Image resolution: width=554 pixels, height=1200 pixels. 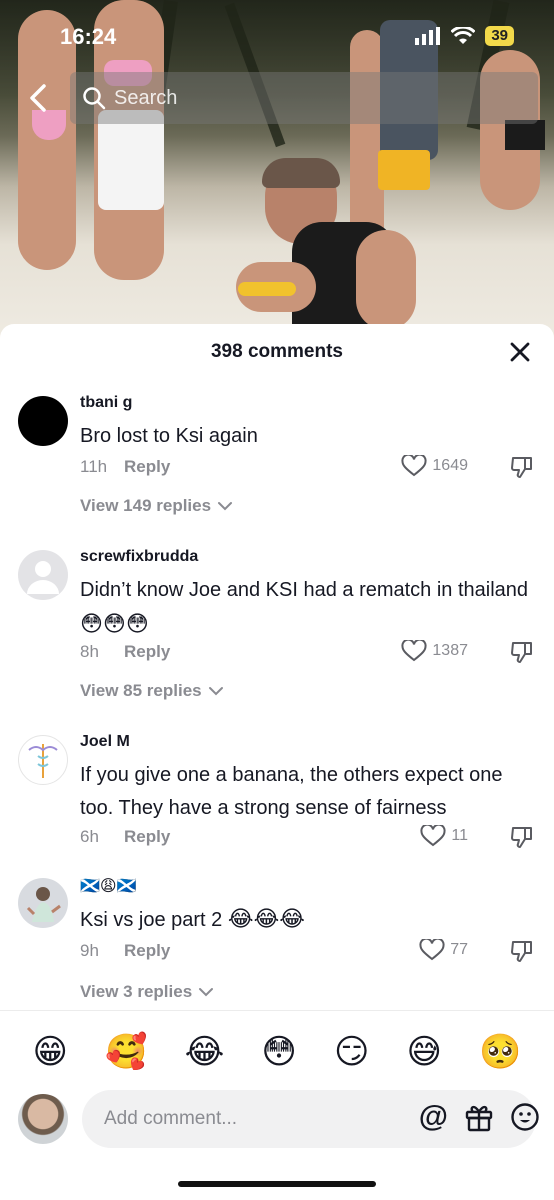 I want to click on comment-time: 6h, so click(x=89, y=836).